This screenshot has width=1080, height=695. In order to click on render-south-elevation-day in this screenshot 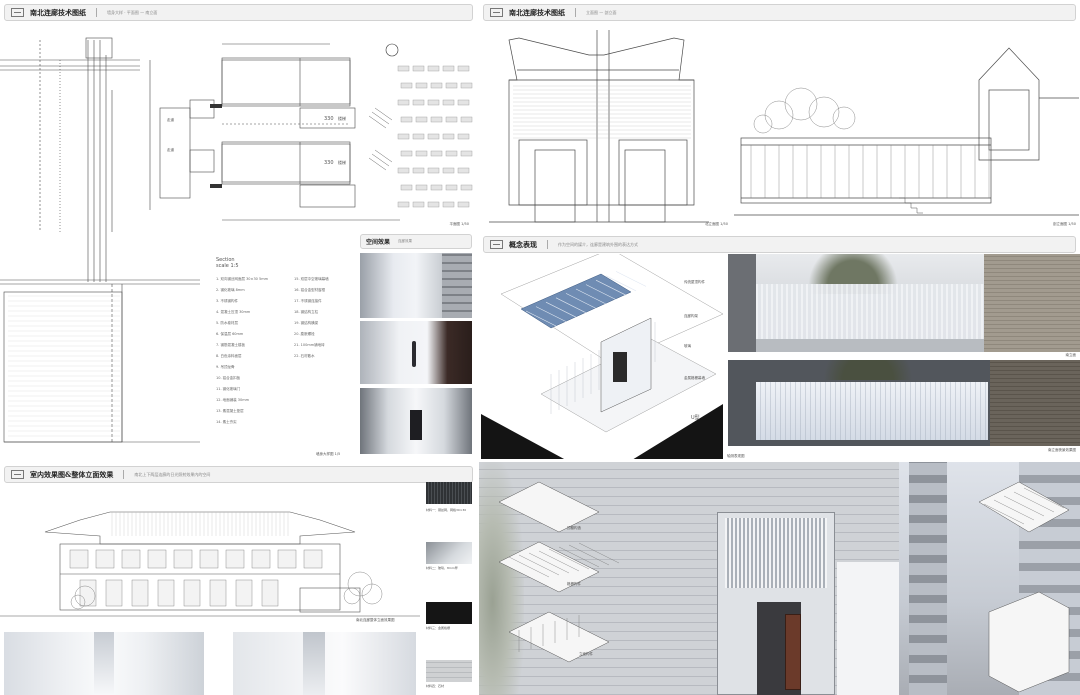, I will do `click(904, 303)`.